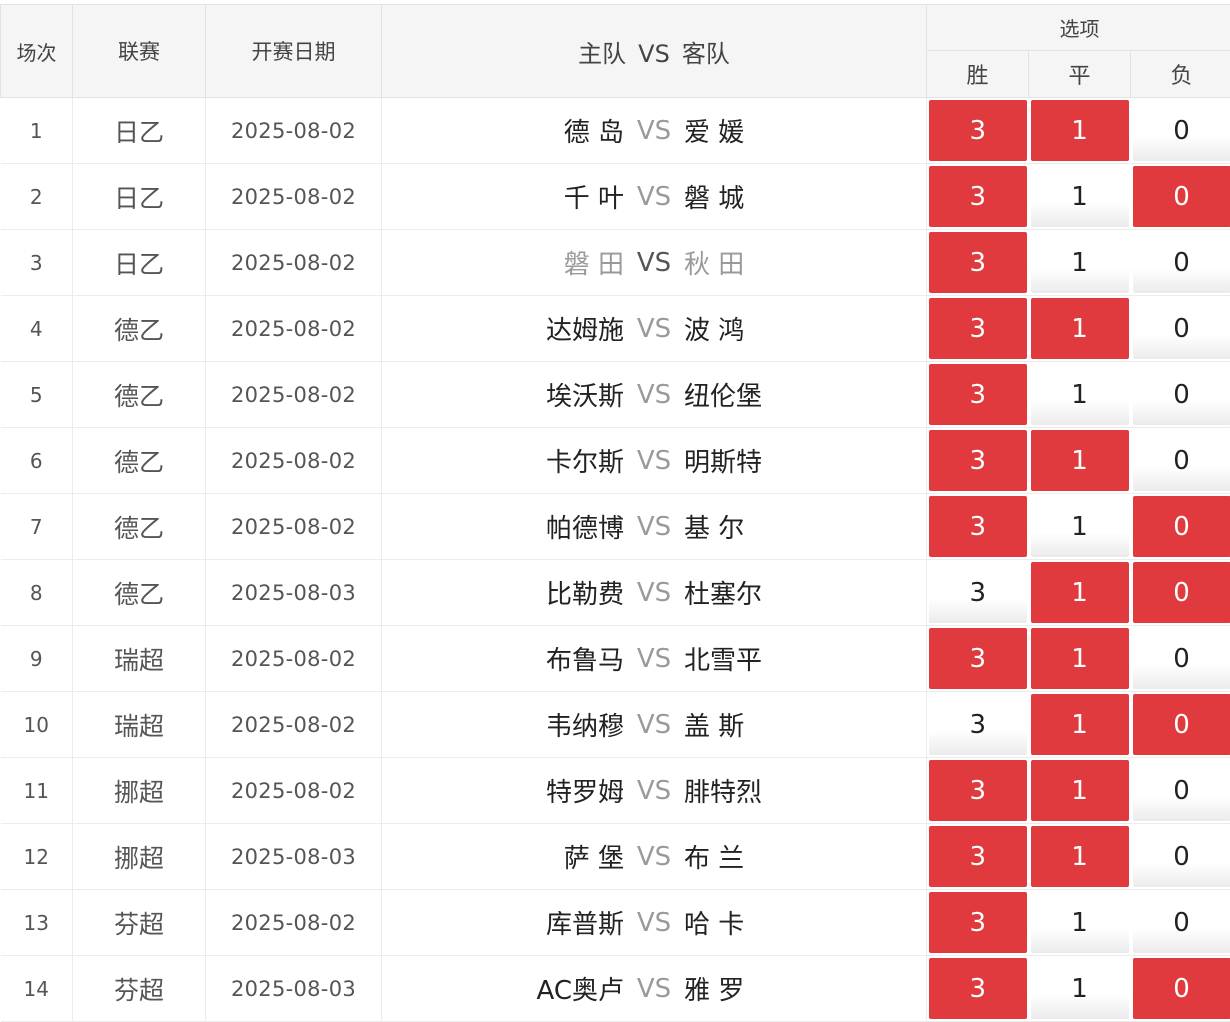 This screenshot has width=1230, height=1022. I want to click on match-teams: 德 岛VS爱 媛, so click(654, 131).